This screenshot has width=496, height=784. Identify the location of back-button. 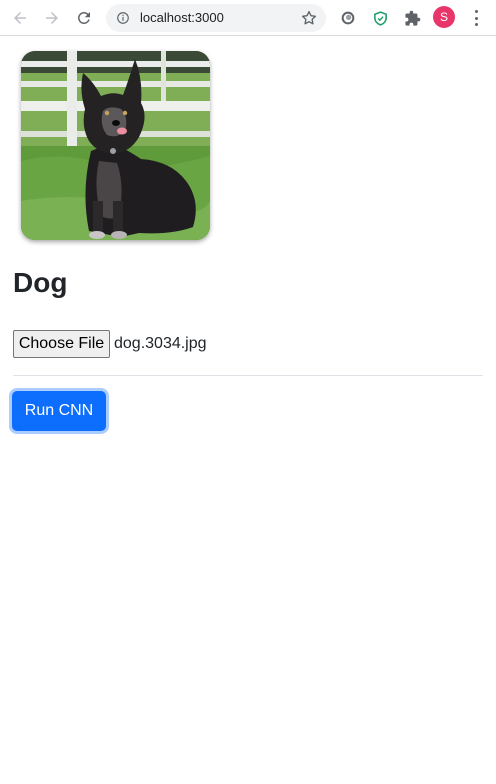
(20, 18).